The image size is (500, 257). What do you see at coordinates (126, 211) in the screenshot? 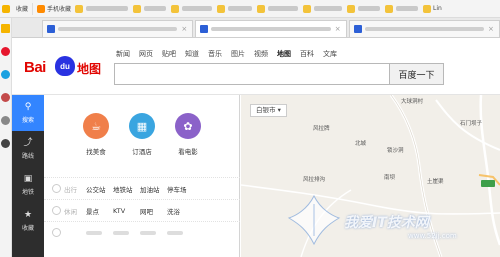
I see `category-item: KTV` at bounding box center [126, 211].